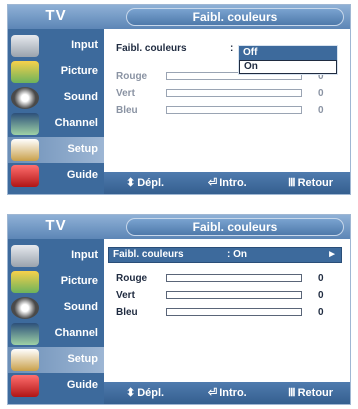  What do you see at coordinates (237, 254) in the screenshot?
I see `setting-value: : On` at bounding box center [237, 254].